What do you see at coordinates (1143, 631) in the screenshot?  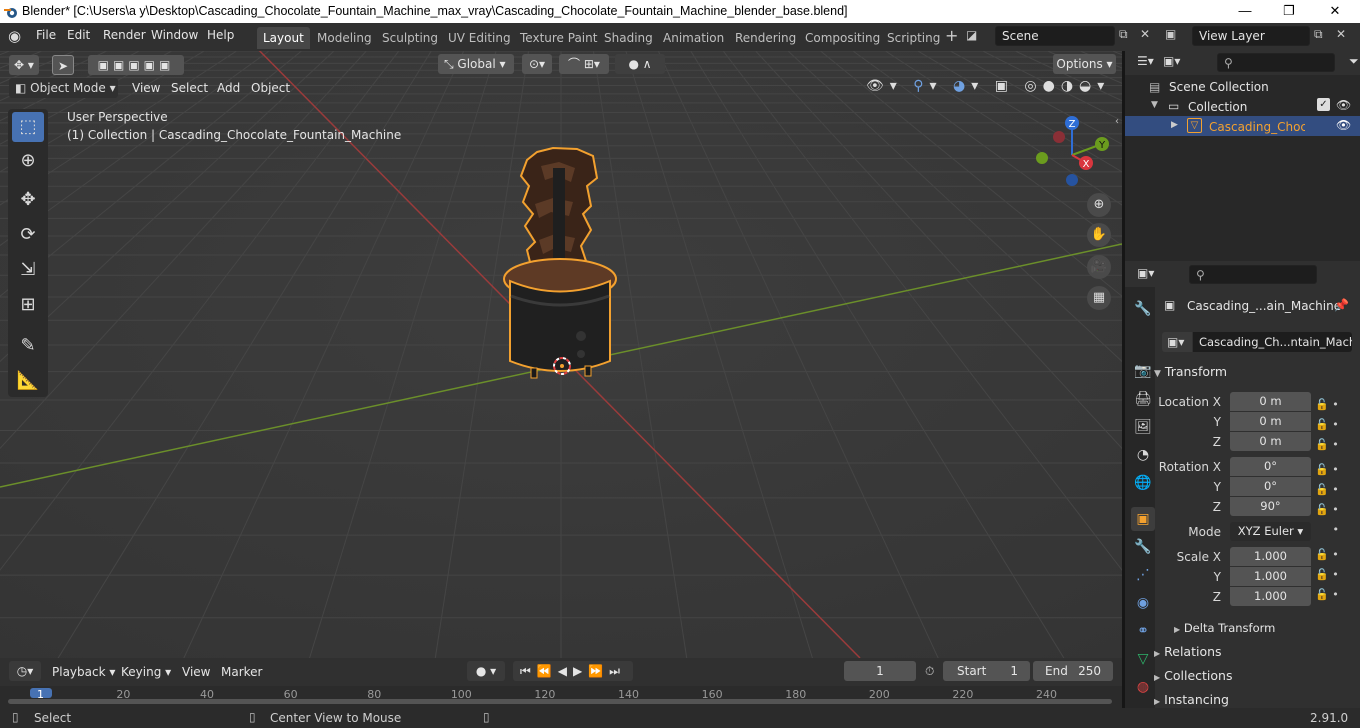 I see `constraints-tab-icon: ⚭` at bounding box center [1143, 631].